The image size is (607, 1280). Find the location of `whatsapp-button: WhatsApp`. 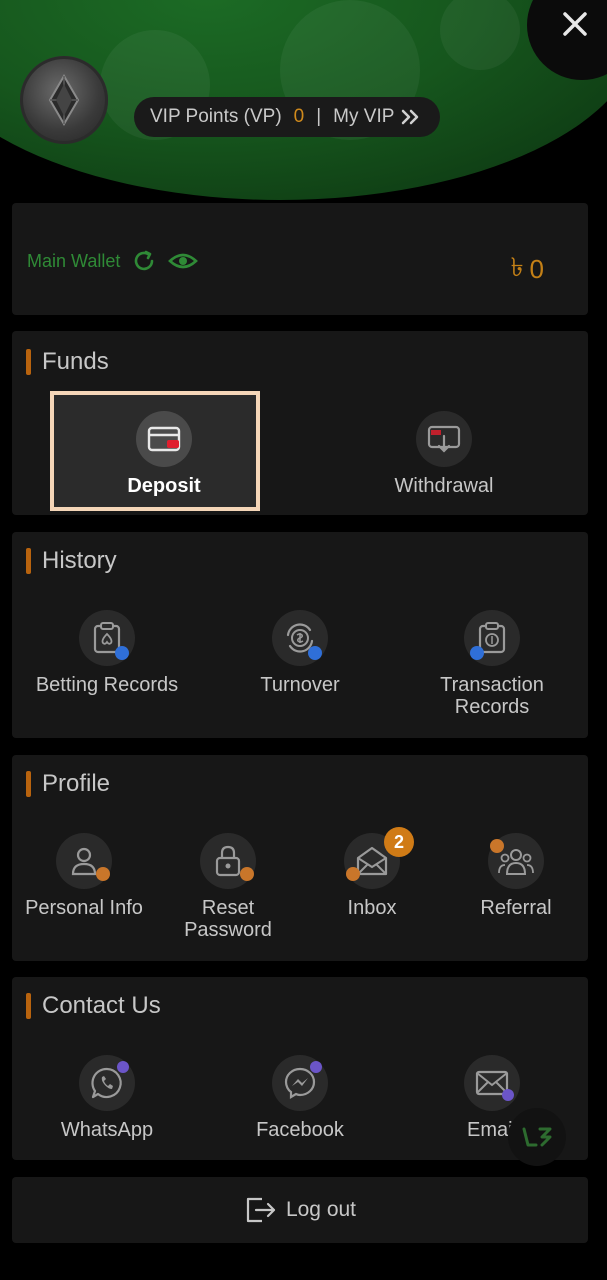

whatsapp-button: WhatsApp is located at coordinates (107, 1098).